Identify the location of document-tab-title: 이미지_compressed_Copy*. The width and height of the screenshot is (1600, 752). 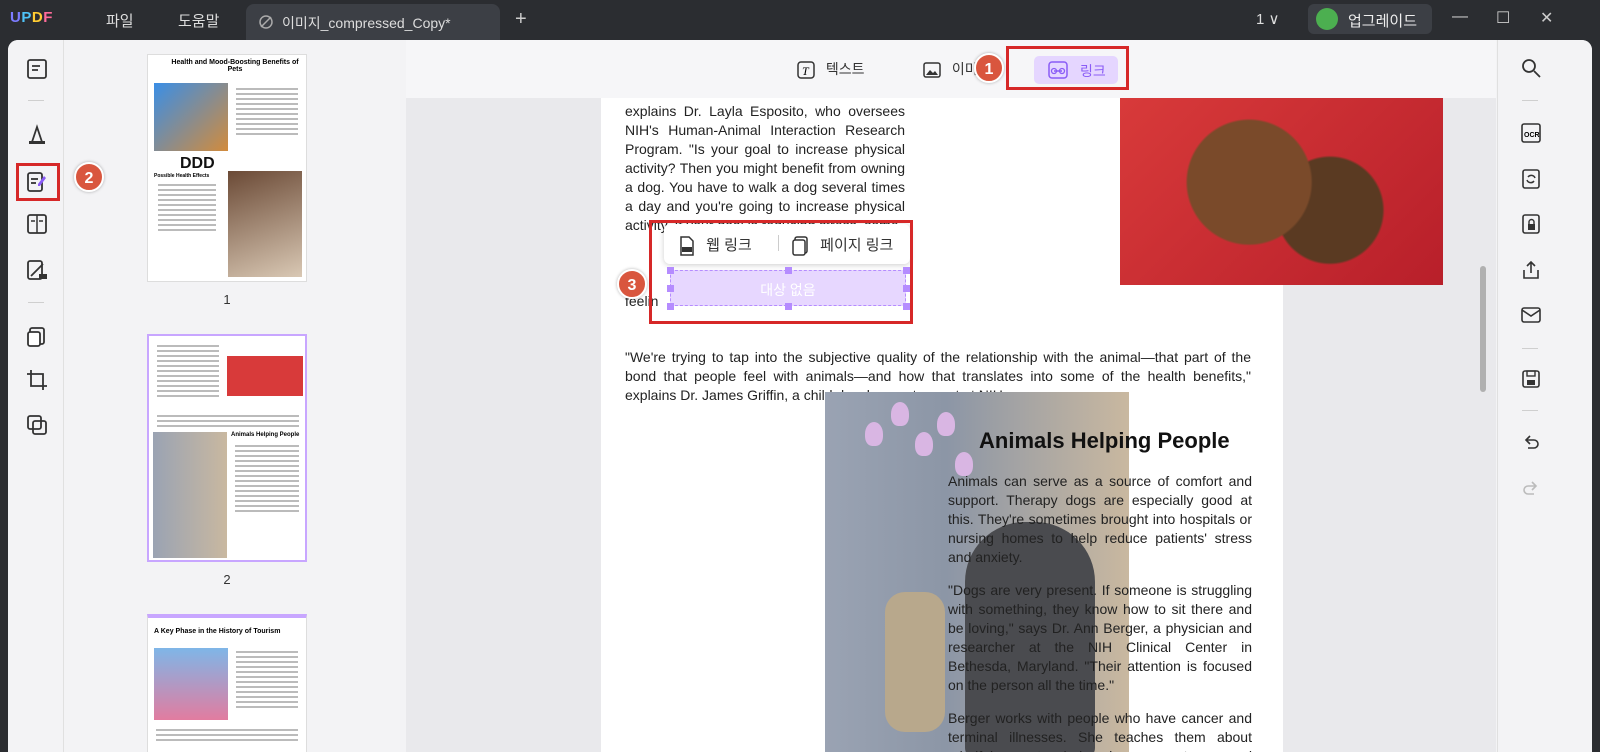
(366, 23).